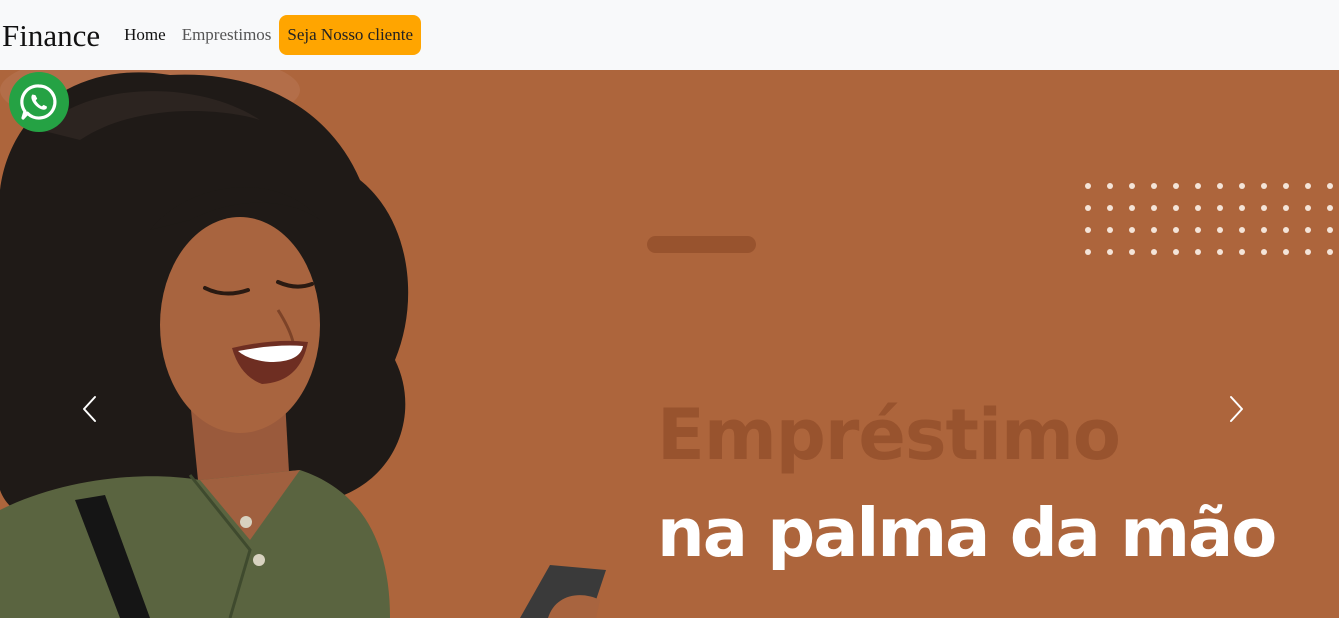 Image resolution: width=1339 pixels, height=618 pixels. Describe the element at coordinates (889, 435) in the screenshot. I see `hero-headline-line1: Empréstimo` at that location.